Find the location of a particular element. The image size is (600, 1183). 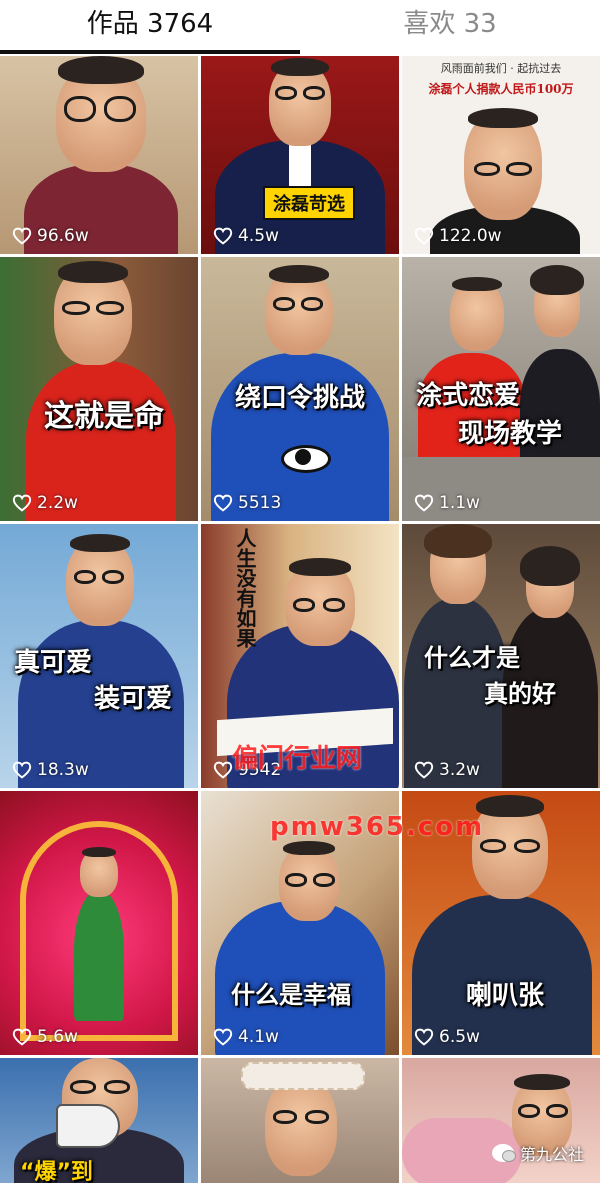

video-tile-13: “爆”到 is located at coordinates (99, 1120).